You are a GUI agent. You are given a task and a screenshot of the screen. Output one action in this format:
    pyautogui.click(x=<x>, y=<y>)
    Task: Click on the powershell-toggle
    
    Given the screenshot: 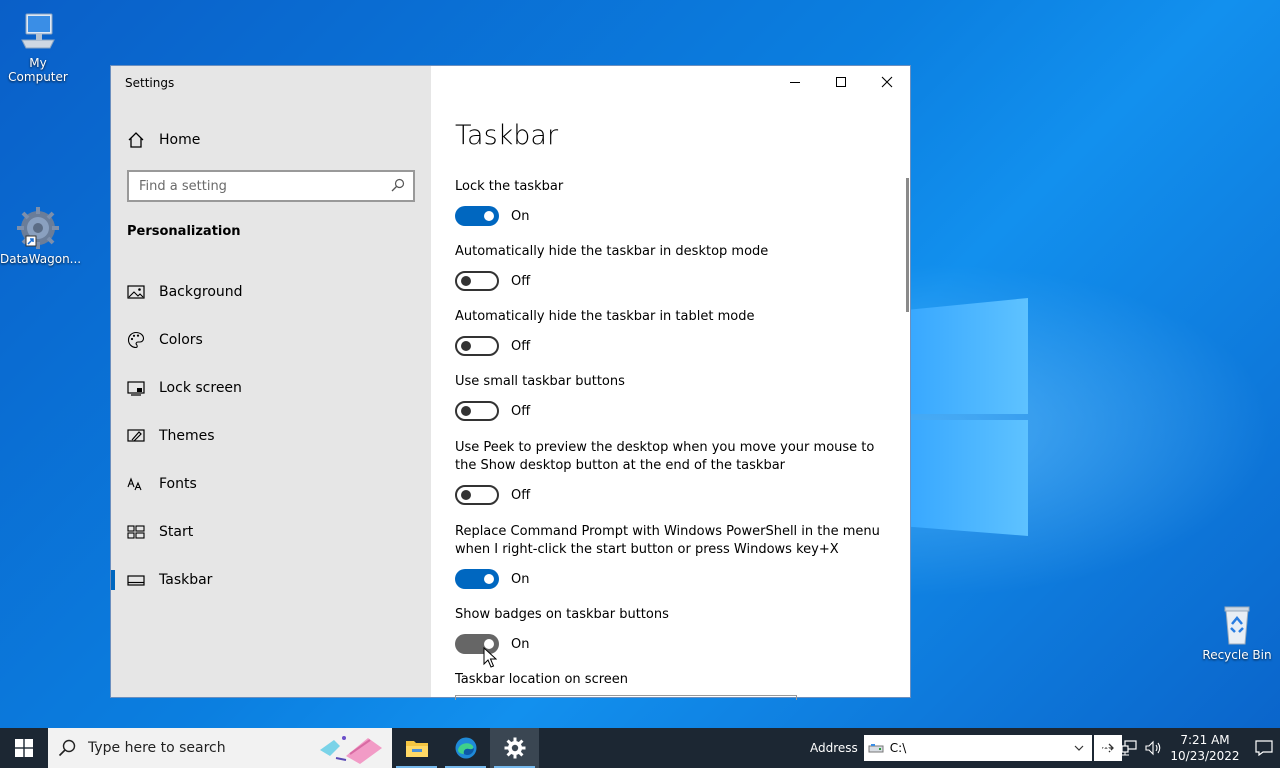 What is the action you would take?
    pyautogui.click(x=477, y=579)
    